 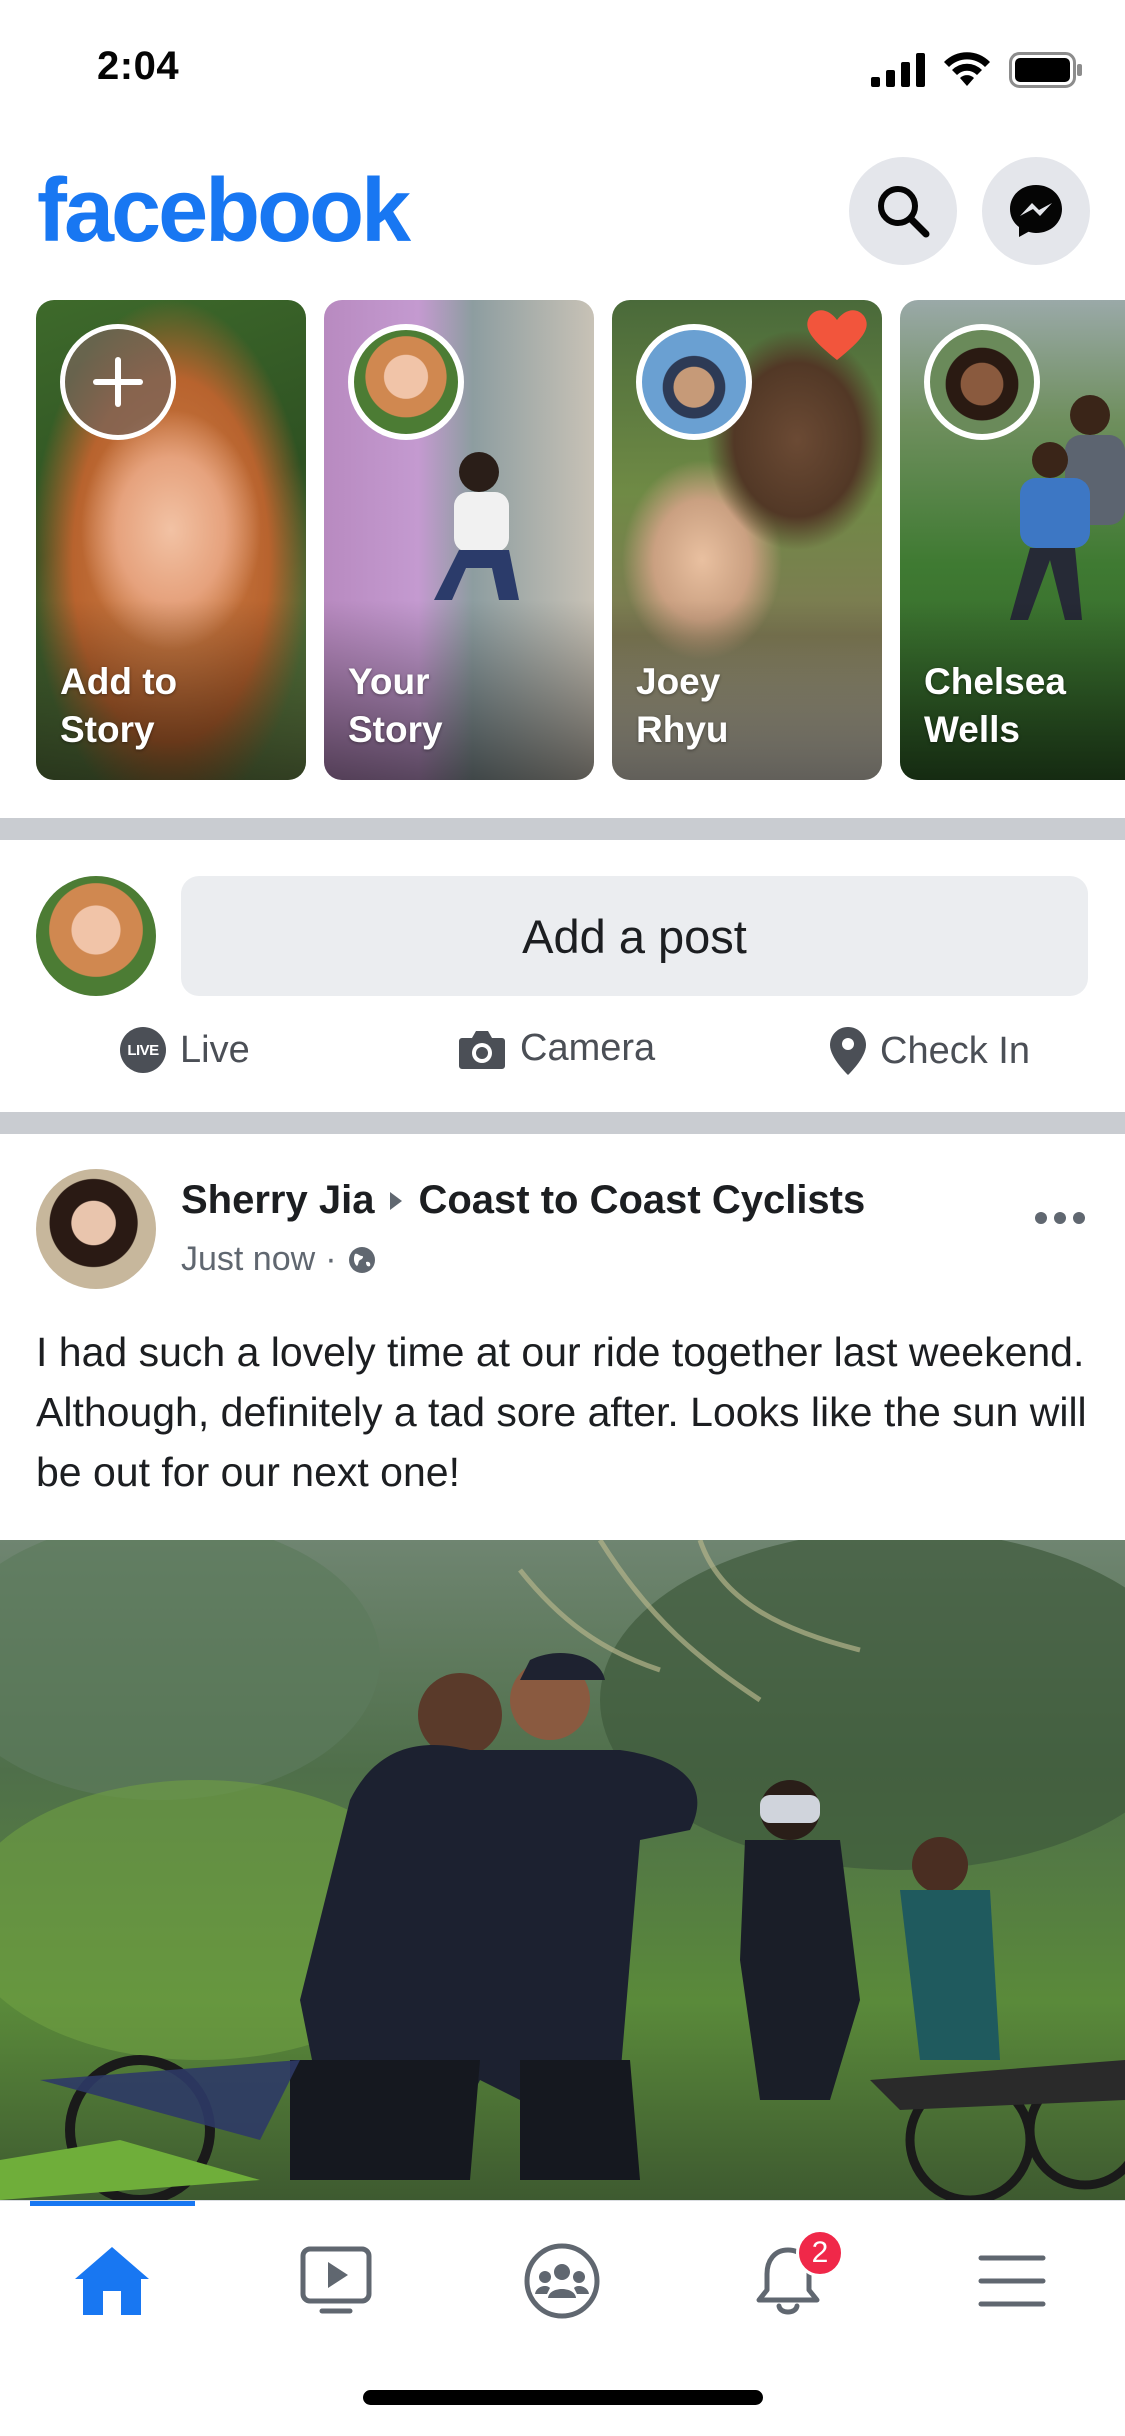 What do you see at coordinates (634, 936) in the screenshot?
I see `add-post-input: Add a post` at bounding box center [634, 936].